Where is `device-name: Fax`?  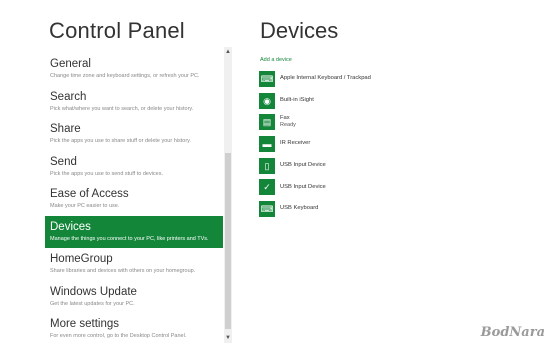 device-name: Fax is located at coordinates (285, 118).